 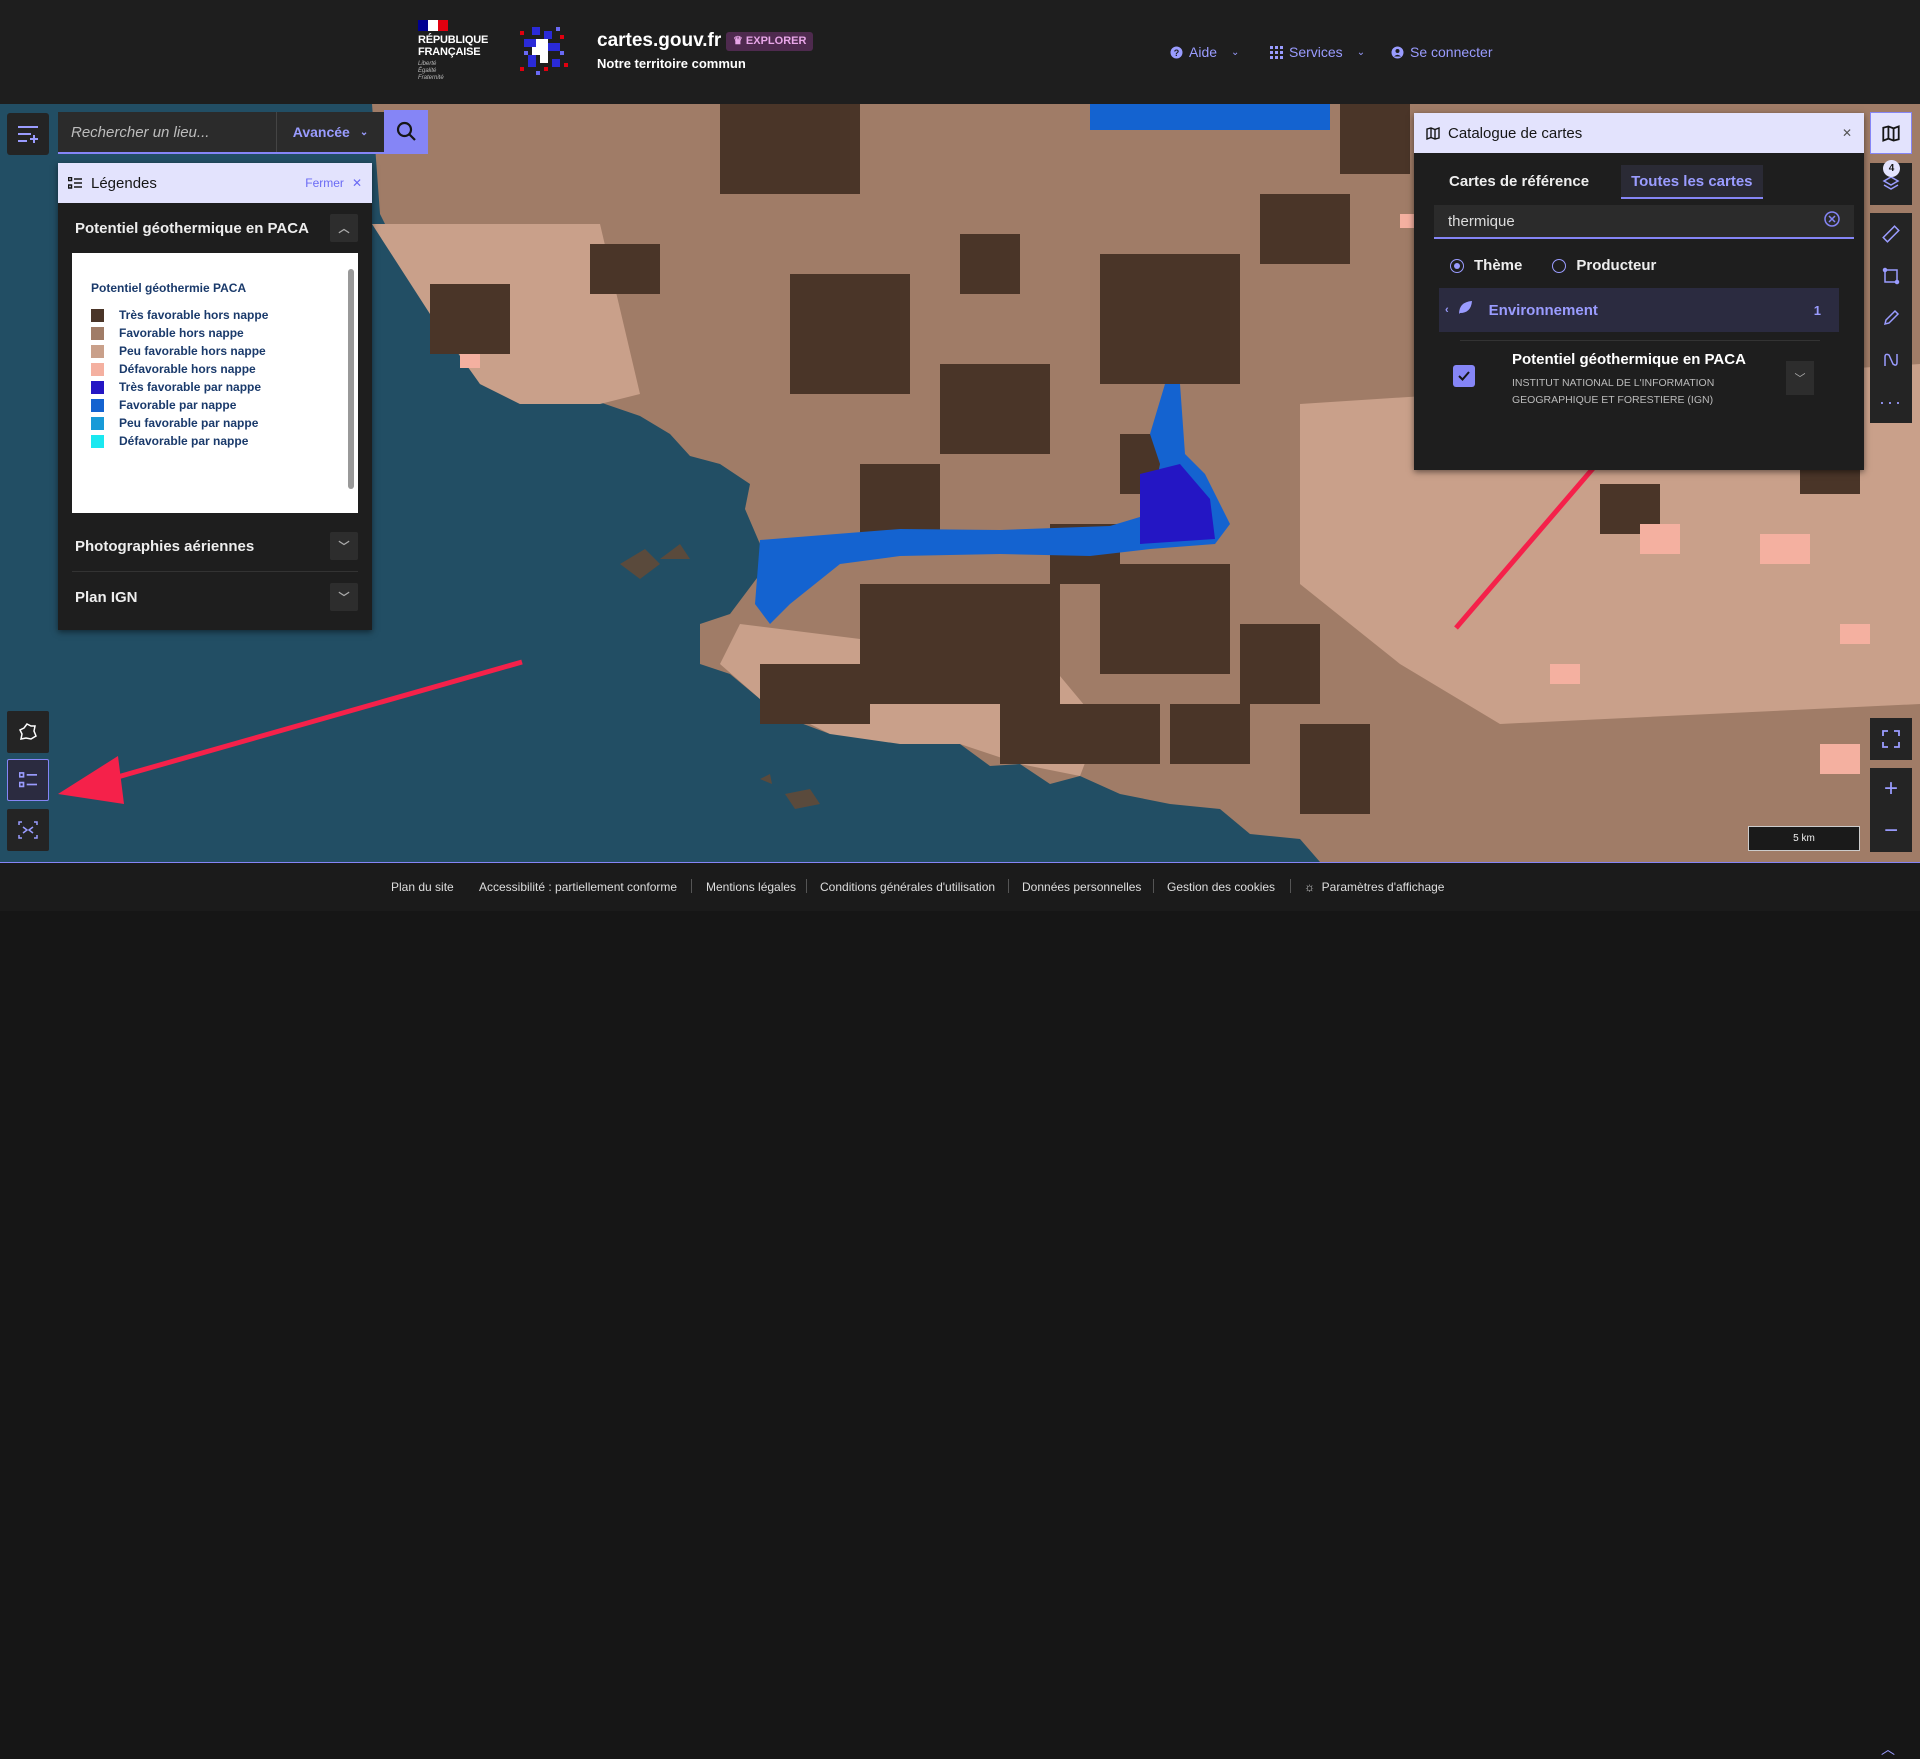 I want to click on chevron-down-icon: ⌄, so click(x=364, y=132).